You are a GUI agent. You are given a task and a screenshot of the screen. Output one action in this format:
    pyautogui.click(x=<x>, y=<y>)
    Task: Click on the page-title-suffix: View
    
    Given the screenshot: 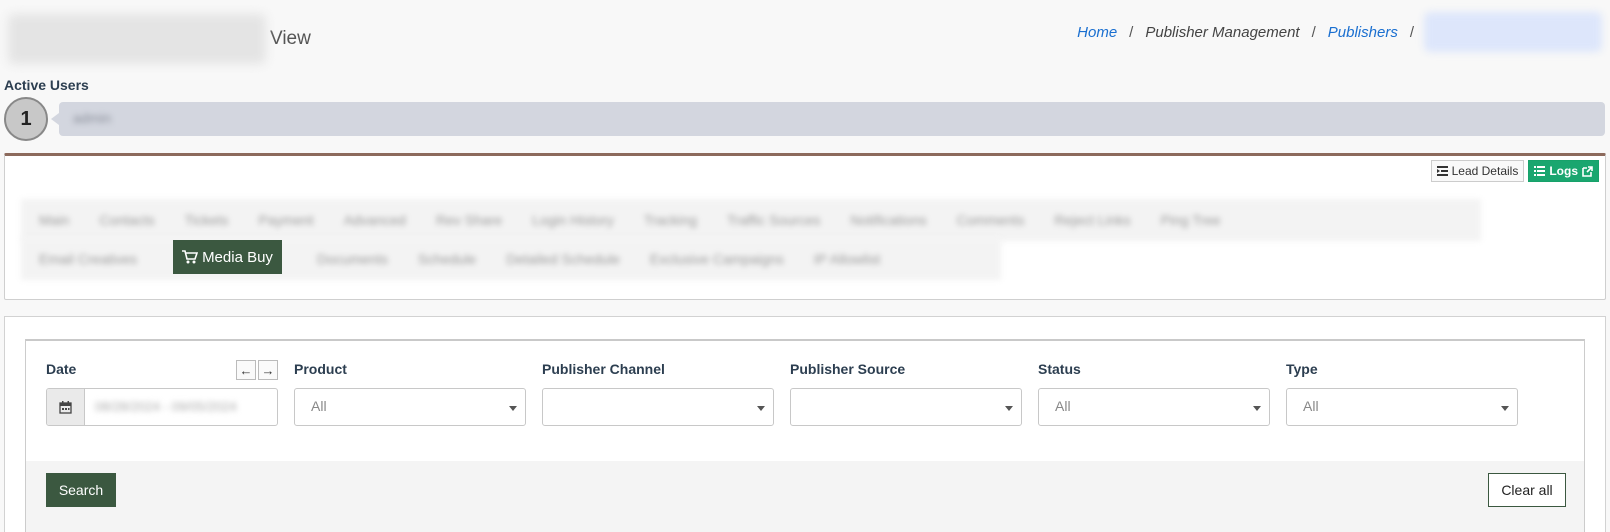 What is the action you would take?
    pyautogui.click(x=290, y=38)
    